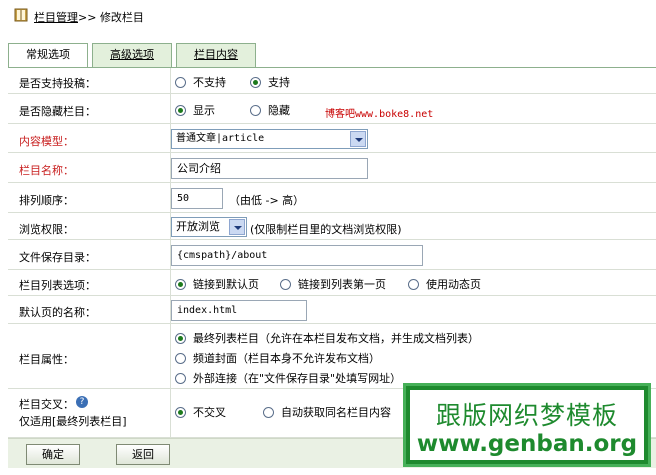  I want to click on list-option-default: 链接到默认页, so click(217, 284).